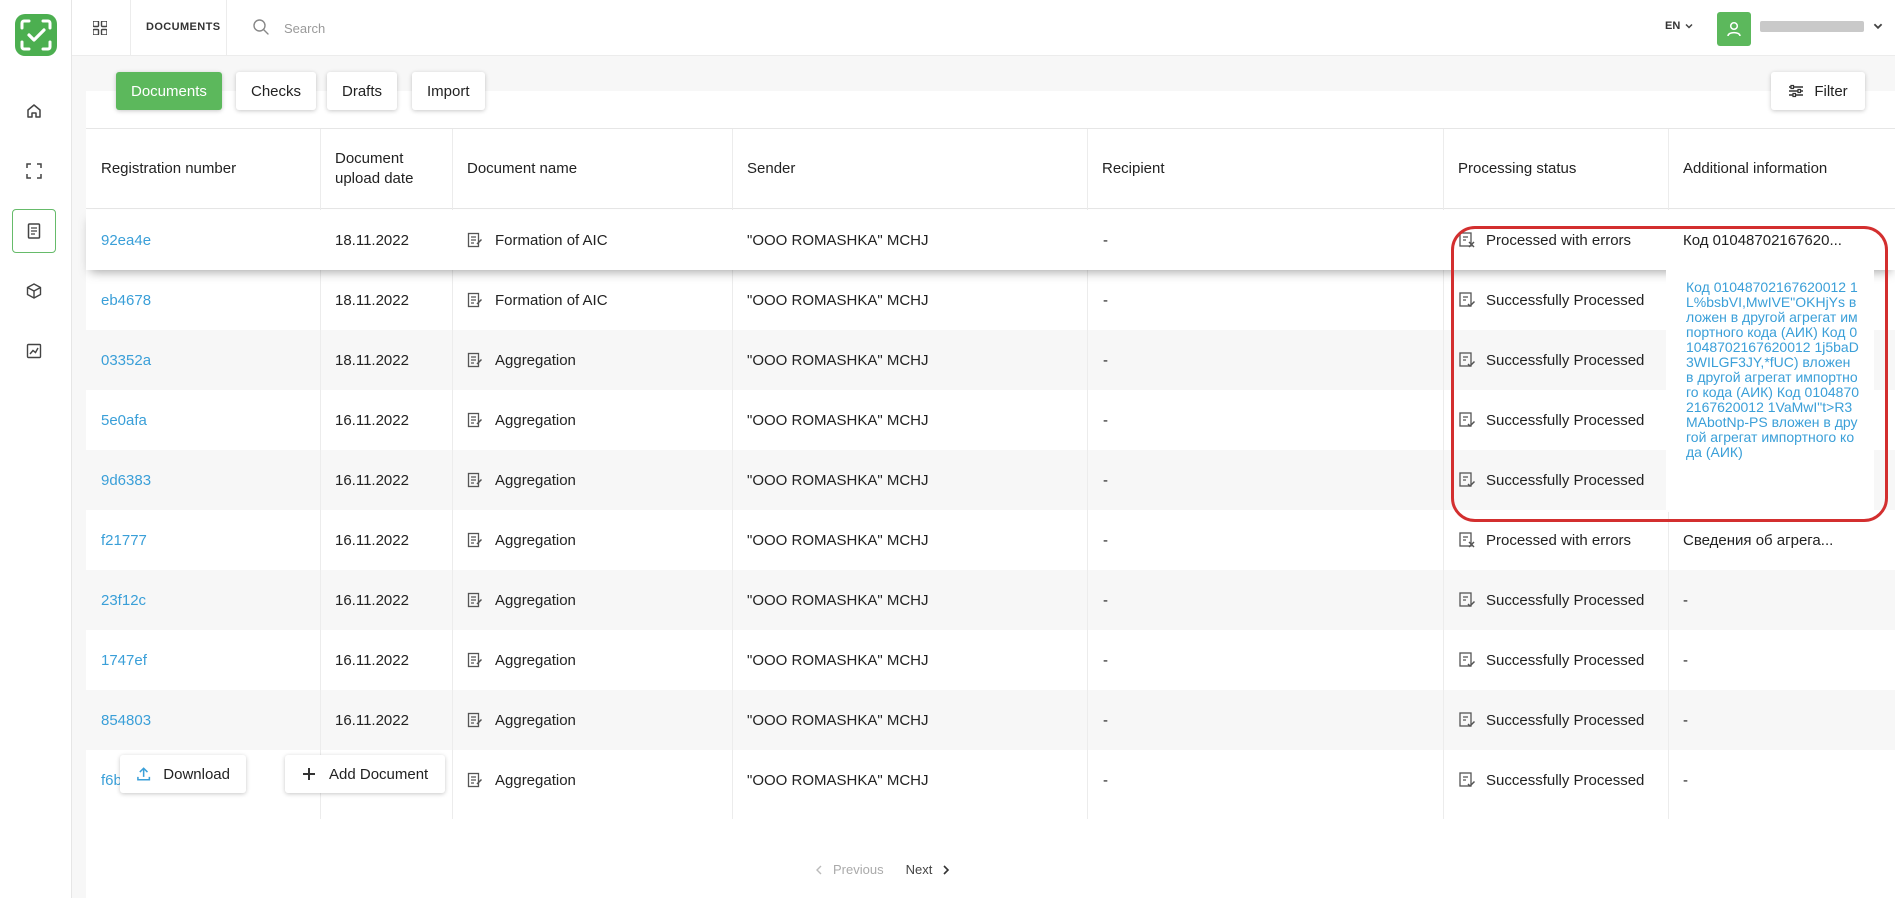 This screenshot has height=898, width=1895. I want to click on cell-upload-date: 18.11.2022, so click(372, 360).